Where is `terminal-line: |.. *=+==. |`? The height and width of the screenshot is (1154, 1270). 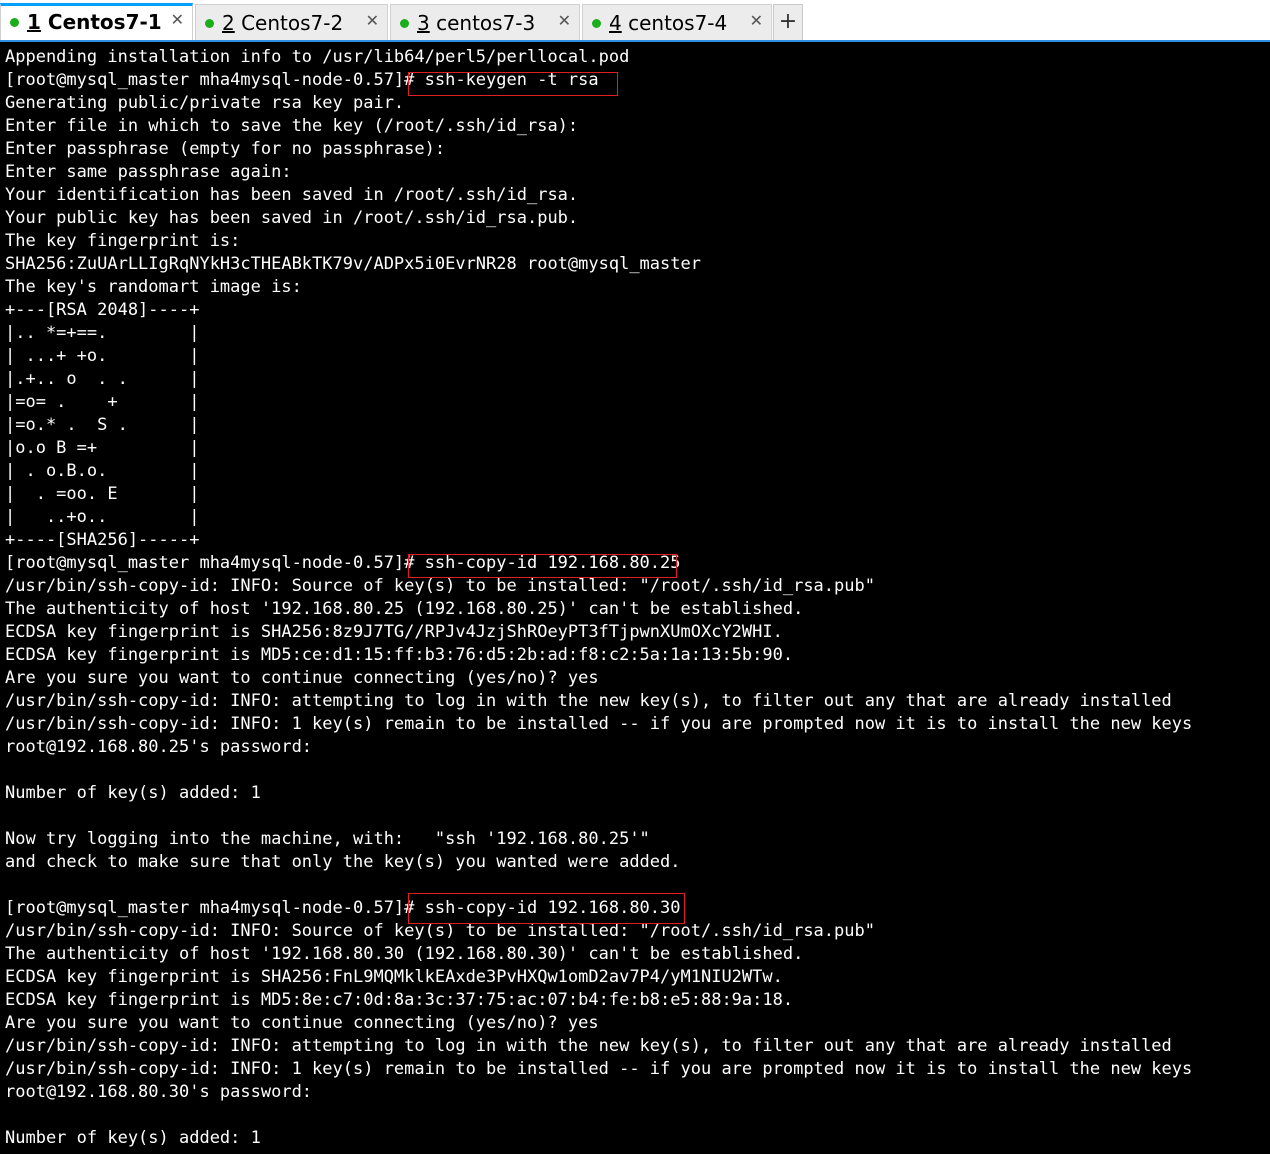 terminal-line: |.. *=+==. | is located at coordinates (102, 333).